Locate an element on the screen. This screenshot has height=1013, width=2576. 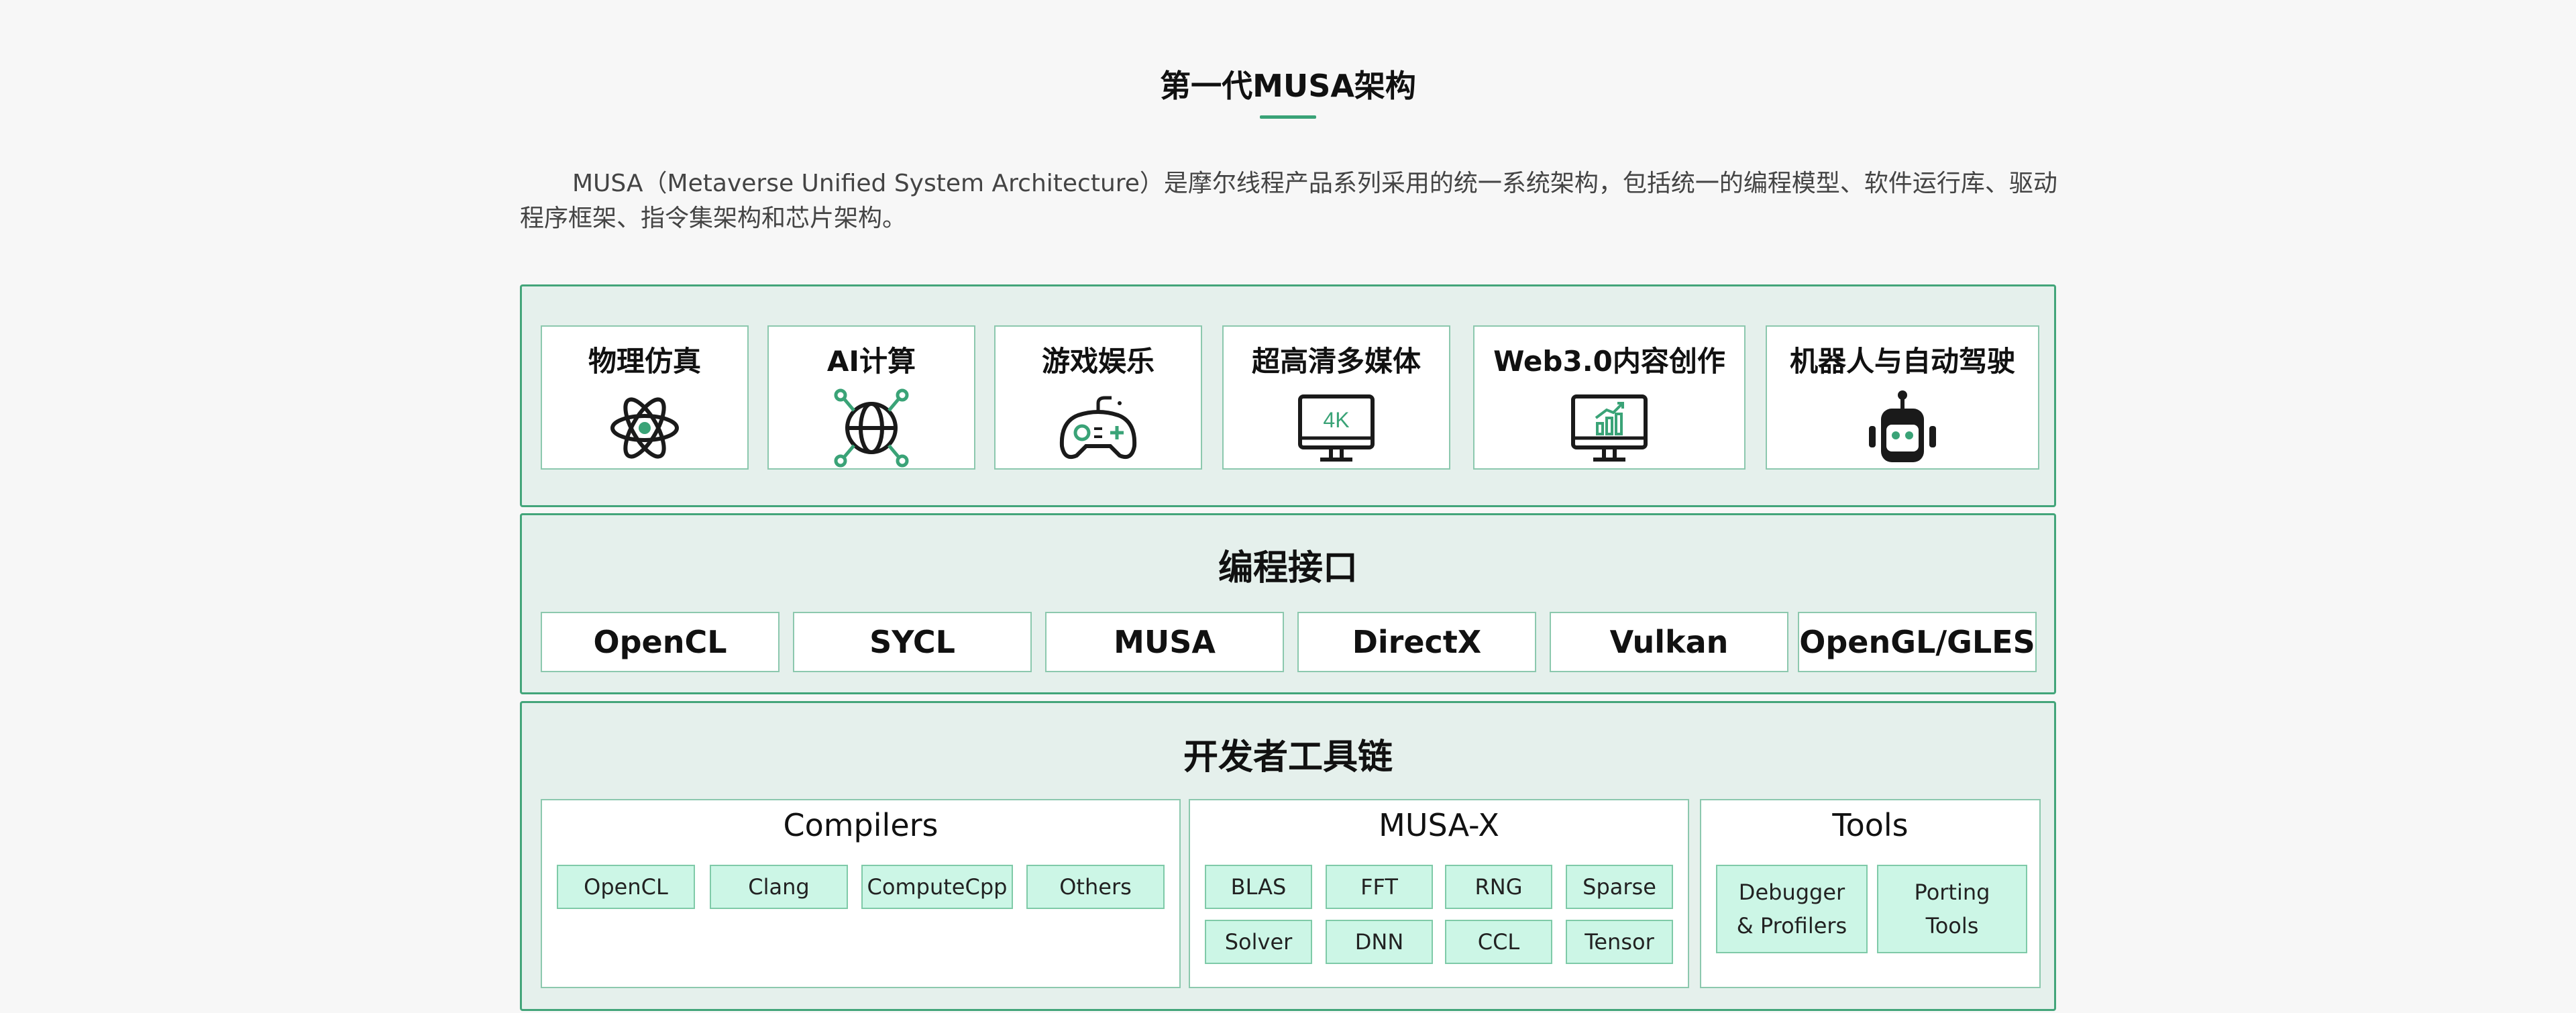
chip-rng: RNG is located at coordinates (1498, 887).